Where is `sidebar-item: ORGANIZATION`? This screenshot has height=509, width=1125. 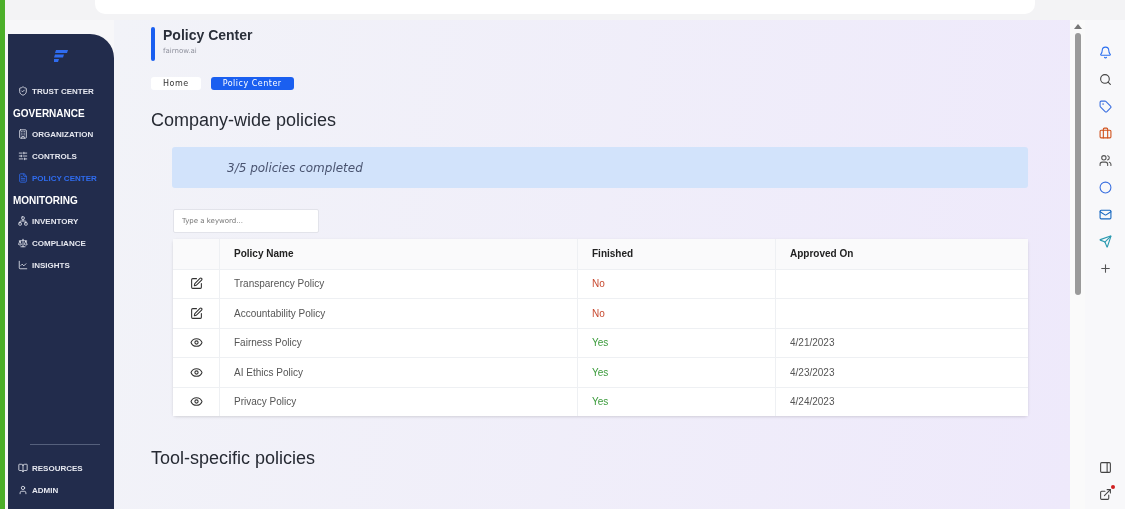
sidebar-item: ORGANIZATION is located at coordinates (61, 134).